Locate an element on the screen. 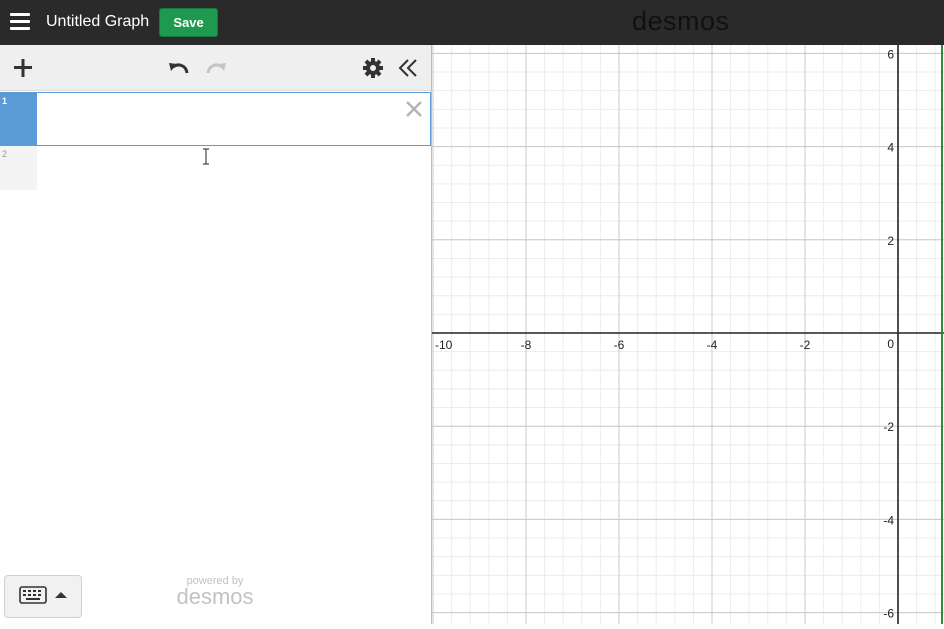 This screenshot has width=944, height=629. x-tick-label: -8 is located at coordinates (526, 345).